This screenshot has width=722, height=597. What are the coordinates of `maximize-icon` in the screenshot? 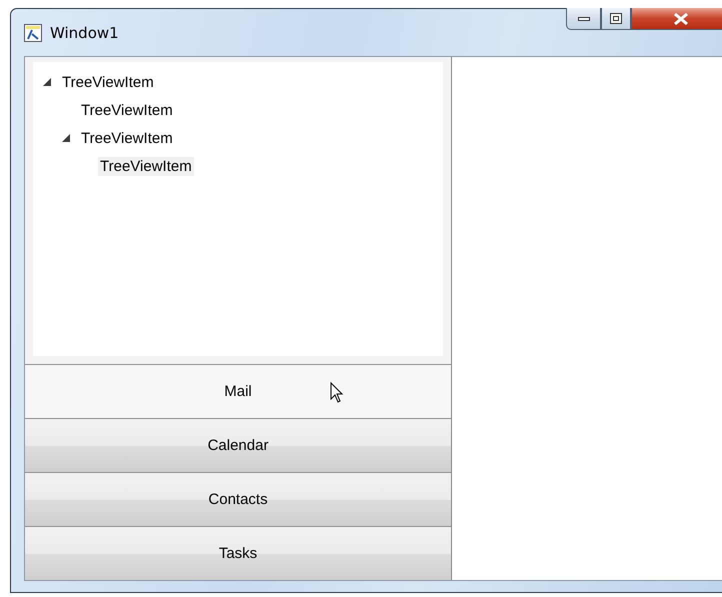 It's located at (616, 18).